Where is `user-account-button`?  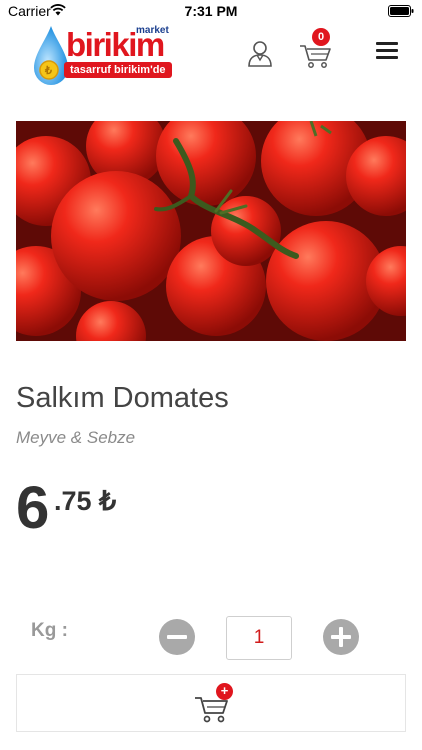
user-account-button is located at coordinates (260, 54).